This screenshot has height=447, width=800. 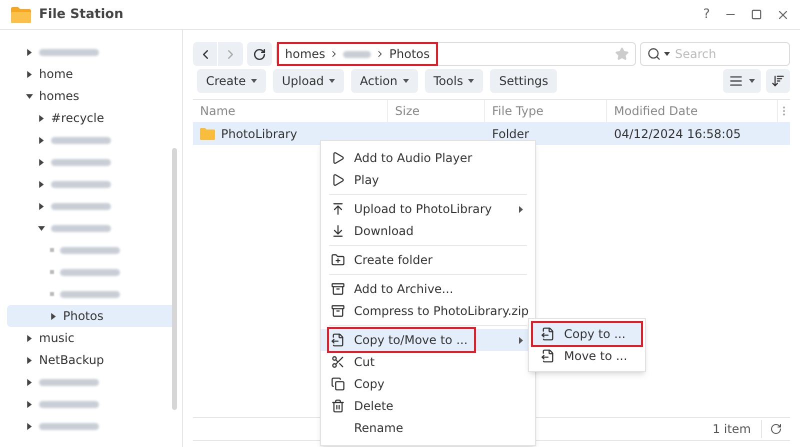 I want to click on tree-label: Photos, so click(x=83, y=316).